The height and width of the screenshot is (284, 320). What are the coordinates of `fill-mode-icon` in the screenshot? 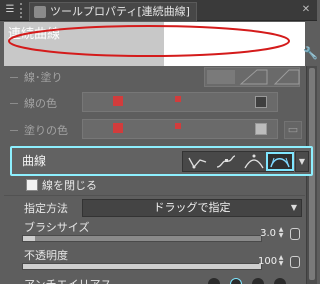 It's located at (221, 77).